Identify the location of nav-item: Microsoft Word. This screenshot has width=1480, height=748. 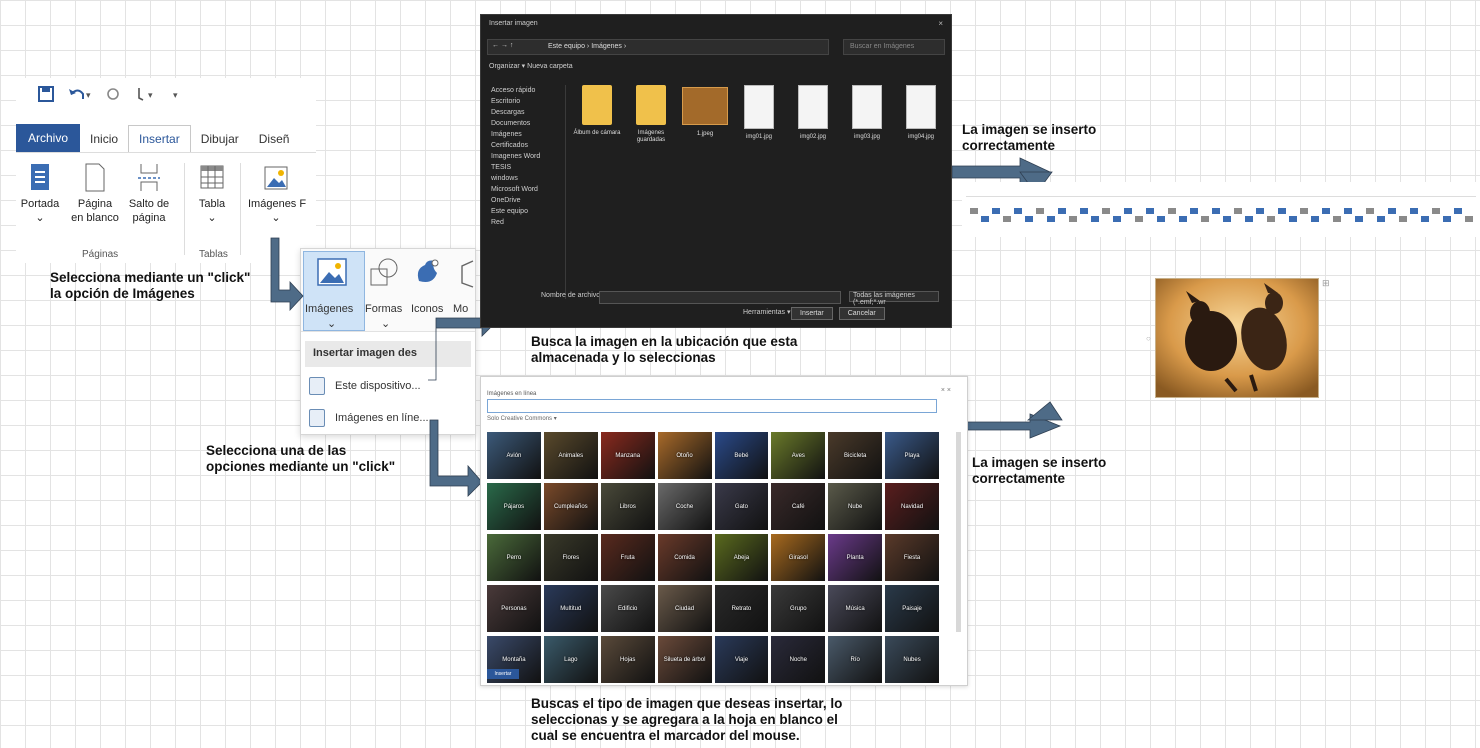
(526, 189).